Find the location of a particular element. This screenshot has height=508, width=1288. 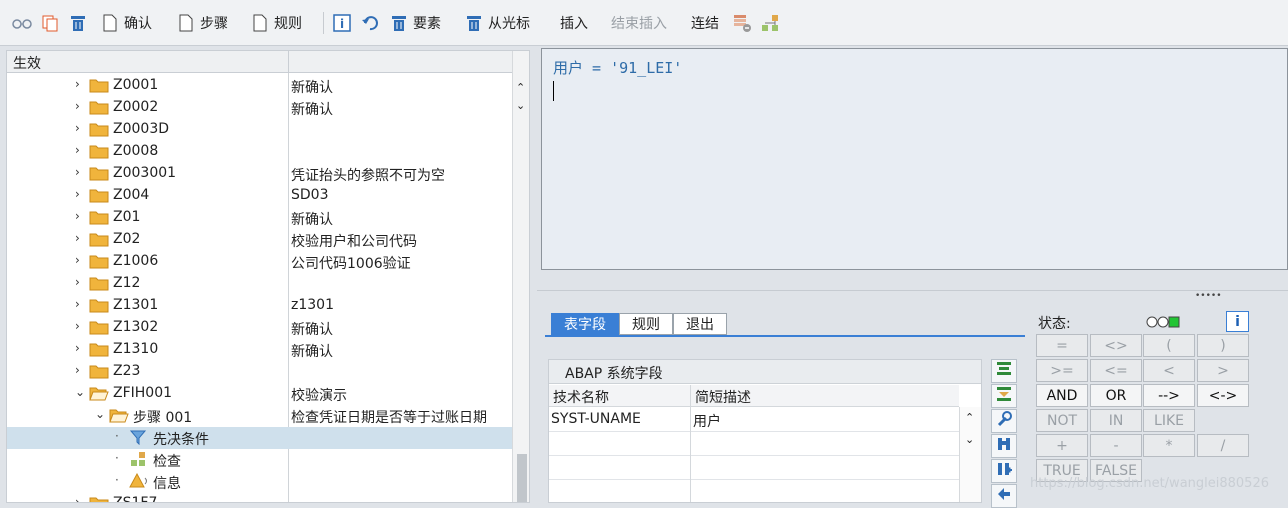

operator-key: IN is located at coordinates (1116, 420).